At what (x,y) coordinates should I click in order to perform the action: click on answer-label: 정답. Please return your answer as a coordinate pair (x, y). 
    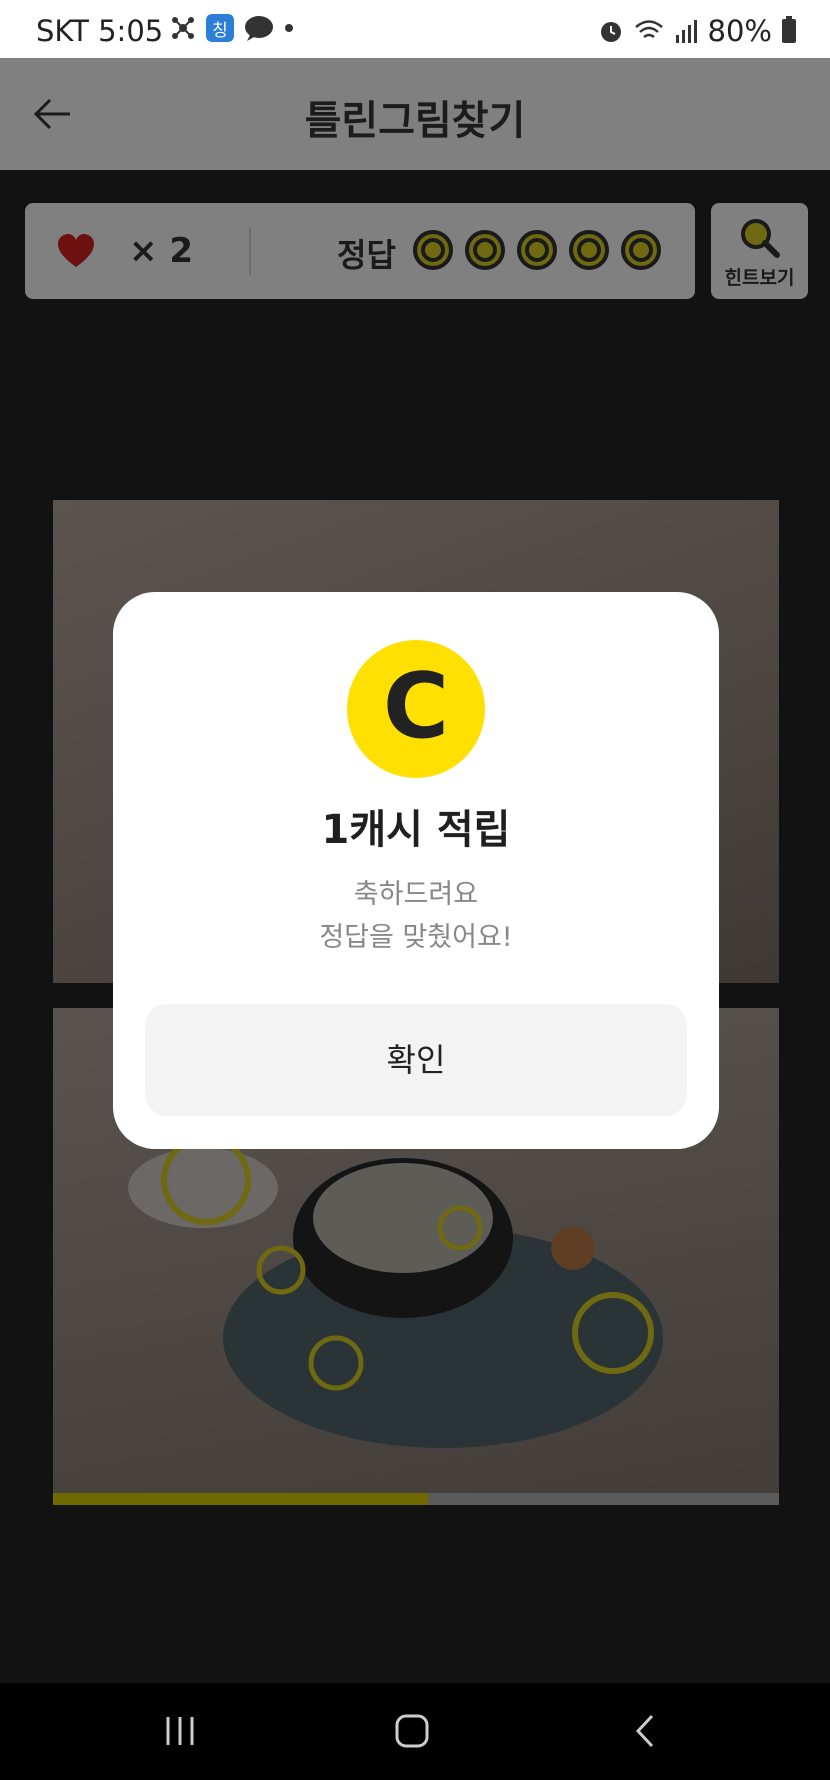
    Looking at the image, I should click on (366, 255).